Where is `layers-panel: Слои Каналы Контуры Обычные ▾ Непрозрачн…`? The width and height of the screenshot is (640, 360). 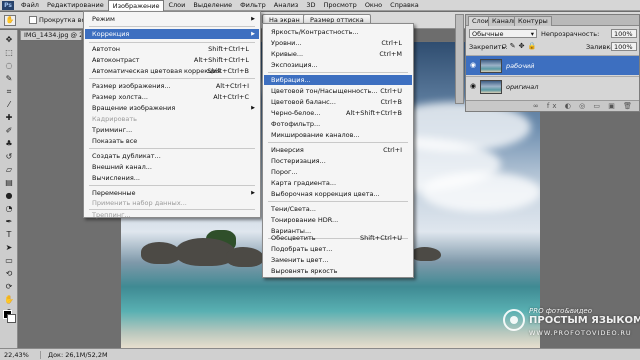 layers-panel: Слои Каналы Контуры Обычные ▾ Непрозрачн… is located at coordinates (552, 63).